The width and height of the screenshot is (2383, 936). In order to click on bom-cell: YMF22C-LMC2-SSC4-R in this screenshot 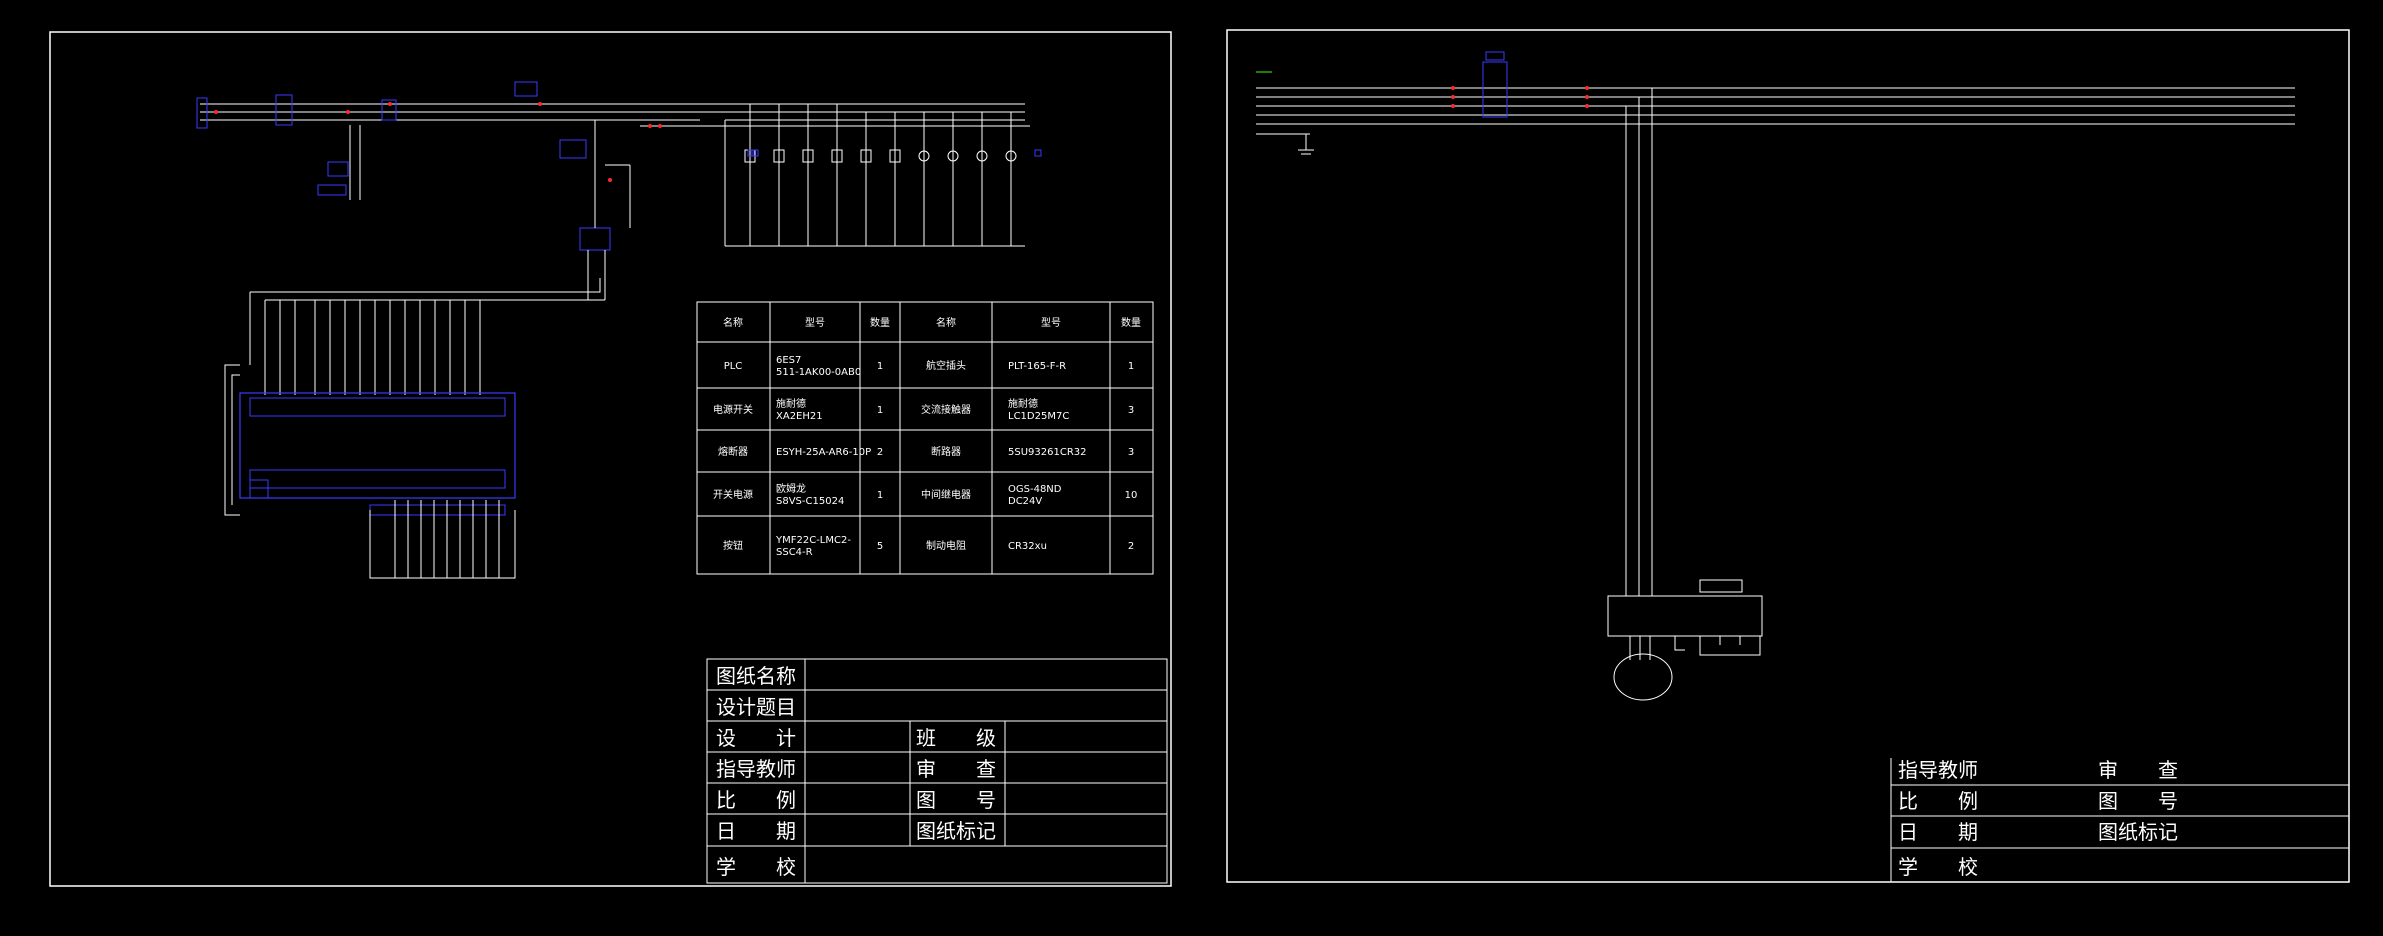, I will do `click(813, 546)`.